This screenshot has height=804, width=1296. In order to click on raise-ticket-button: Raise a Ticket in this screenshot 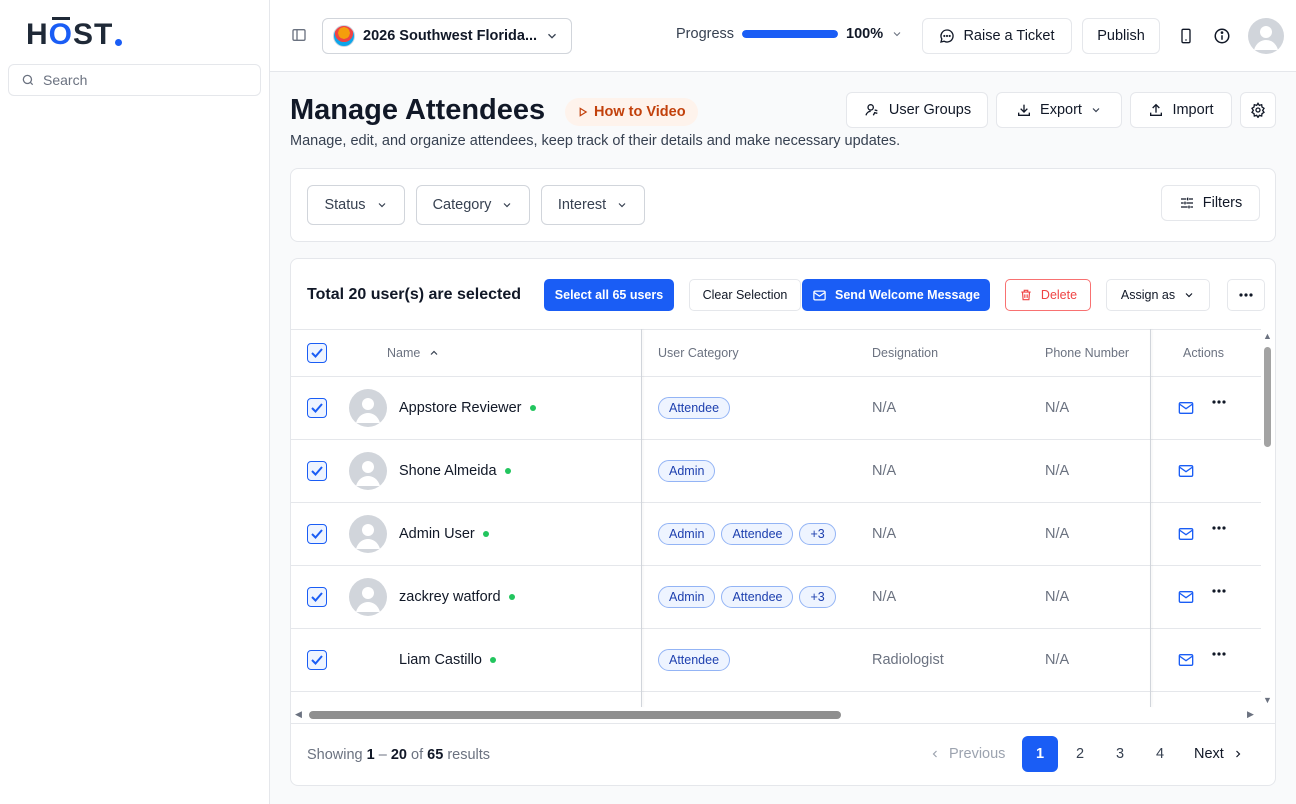, I will do `click(997, 36)`.